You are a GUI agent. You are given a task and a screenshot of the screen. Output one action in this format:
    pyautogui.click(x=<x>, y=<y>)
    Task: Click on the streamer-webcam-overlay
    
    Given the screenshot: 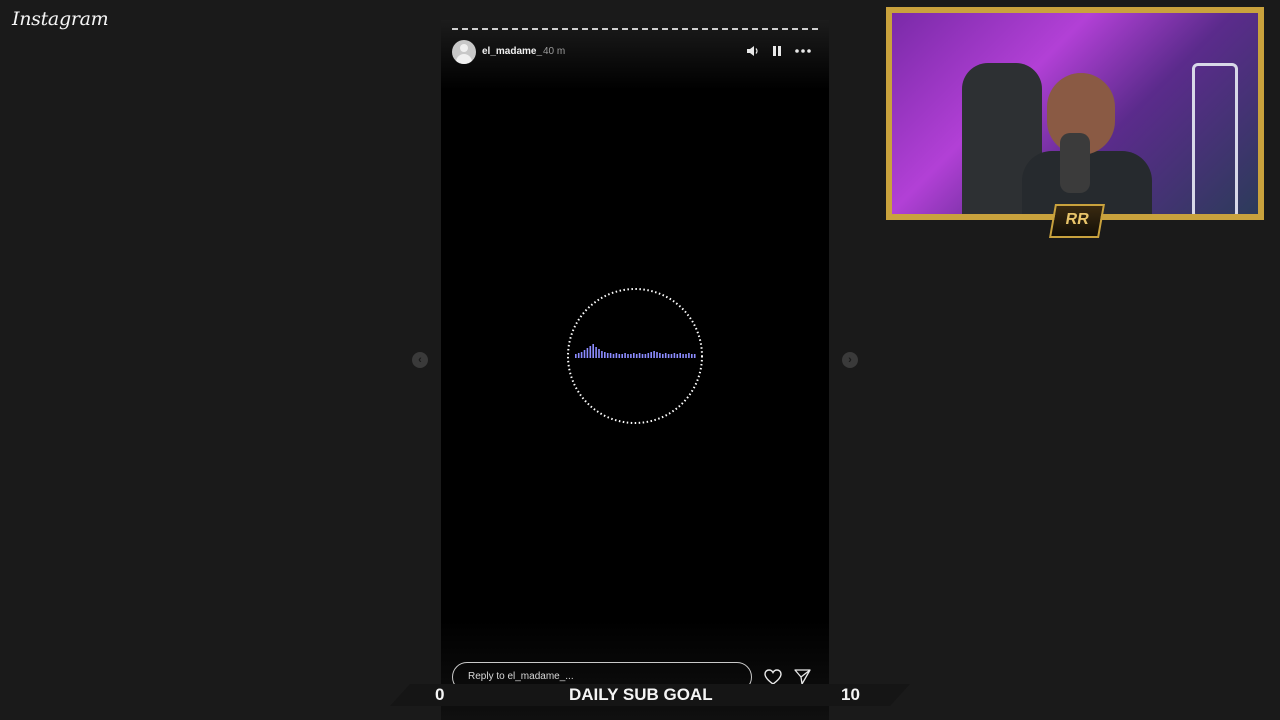 What is the action you would take?
    pyautogui.click(x=1075, y=113)
    